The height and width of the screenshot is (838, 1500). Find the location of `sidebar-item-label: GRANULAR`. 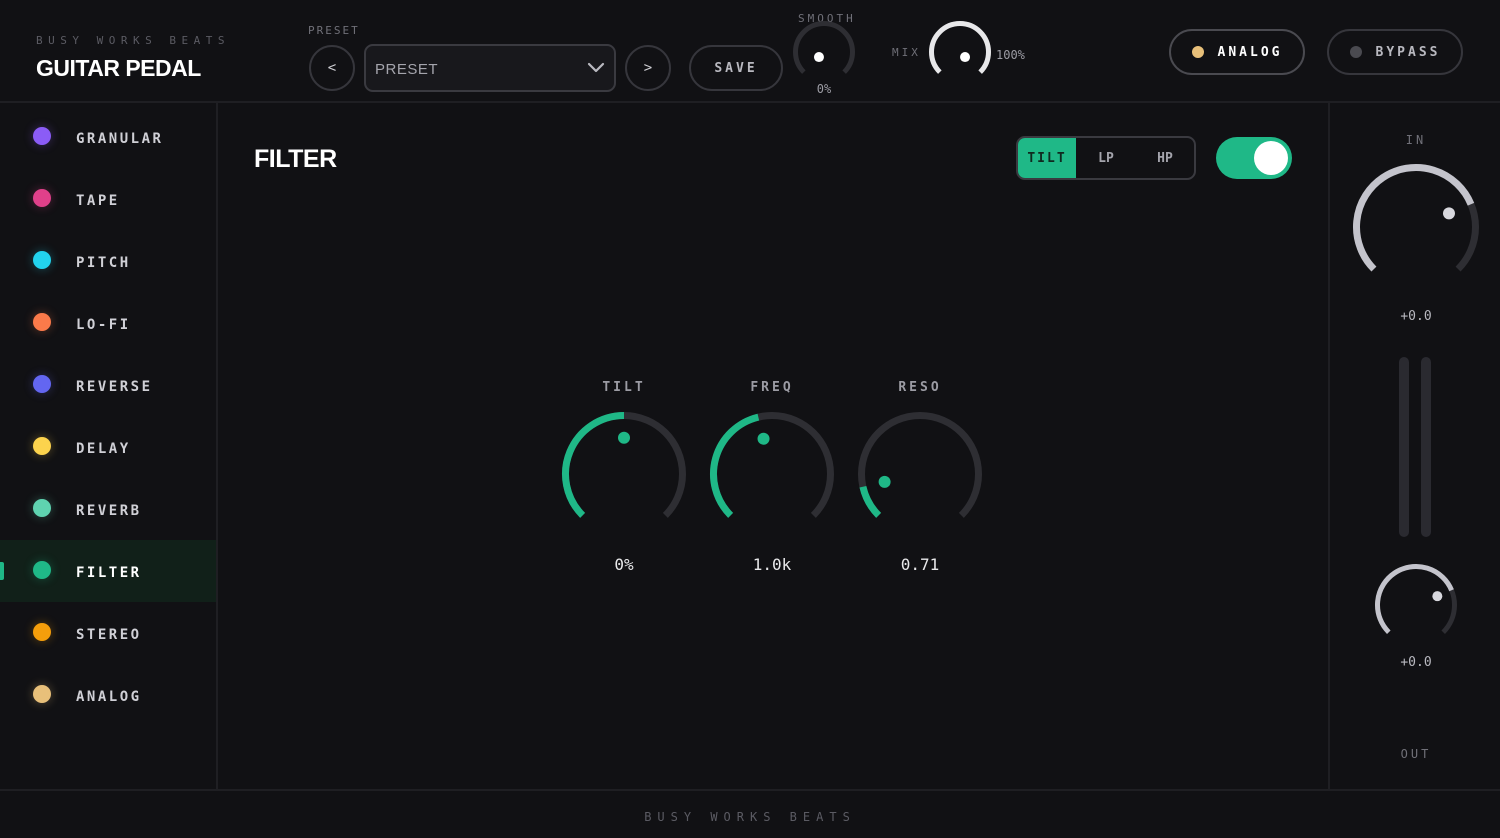

sidebar-item-label: GRANULAR is located at coordinates (120, 139).